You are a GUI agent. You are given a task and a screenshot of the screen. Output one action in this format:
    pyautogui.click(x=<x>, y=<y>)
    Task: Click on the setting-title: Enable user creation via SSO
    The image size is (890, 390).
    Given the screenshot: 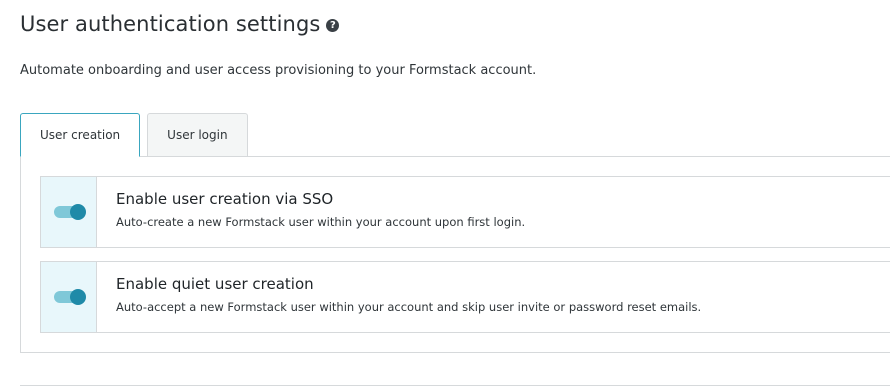 What is the action you would take?
    pyautogui.click(x=225, y=199)
    